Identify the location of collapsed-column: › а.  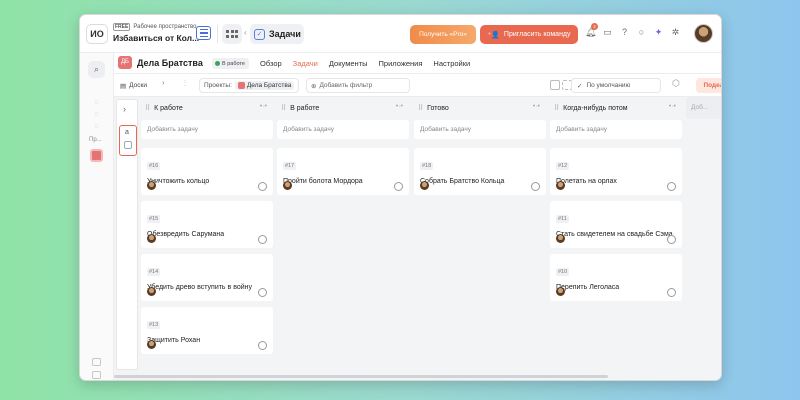
(127, 234).